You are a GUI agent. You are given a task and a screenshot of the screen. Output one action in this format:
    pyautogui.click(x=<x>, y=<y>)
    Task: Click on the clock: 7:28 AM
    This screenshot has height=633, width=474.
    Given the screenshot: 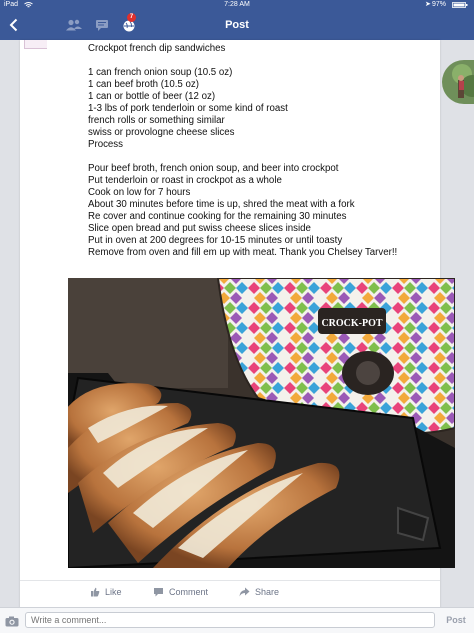 What is the action you would take?
    pyautogui.click(x=237, y=4)
    